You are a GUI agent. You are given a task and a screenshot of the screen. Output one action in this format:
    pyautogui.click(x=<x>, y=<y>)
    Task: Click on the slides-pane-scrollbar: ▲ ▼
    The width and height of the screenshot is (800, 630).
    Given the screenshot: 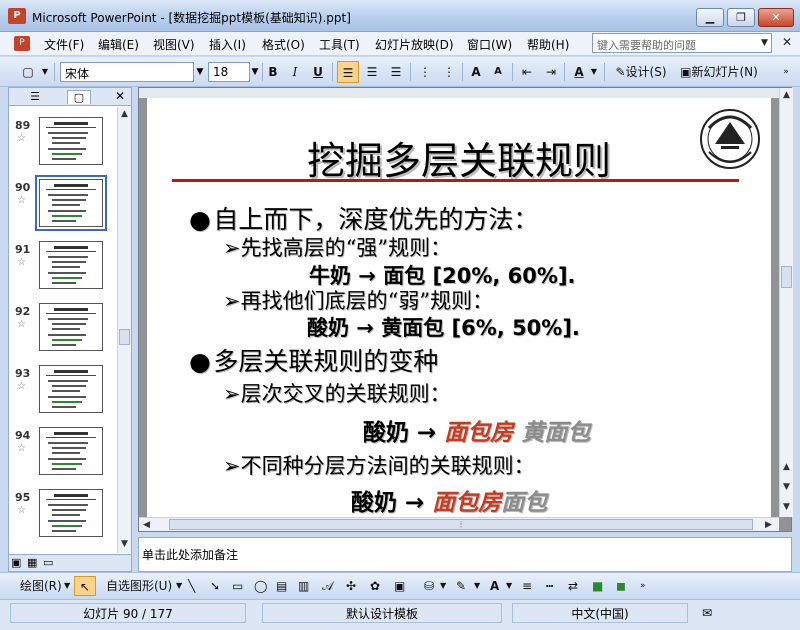 What is the action you would take?
    pyautogui.click(x=124, y=330)
    